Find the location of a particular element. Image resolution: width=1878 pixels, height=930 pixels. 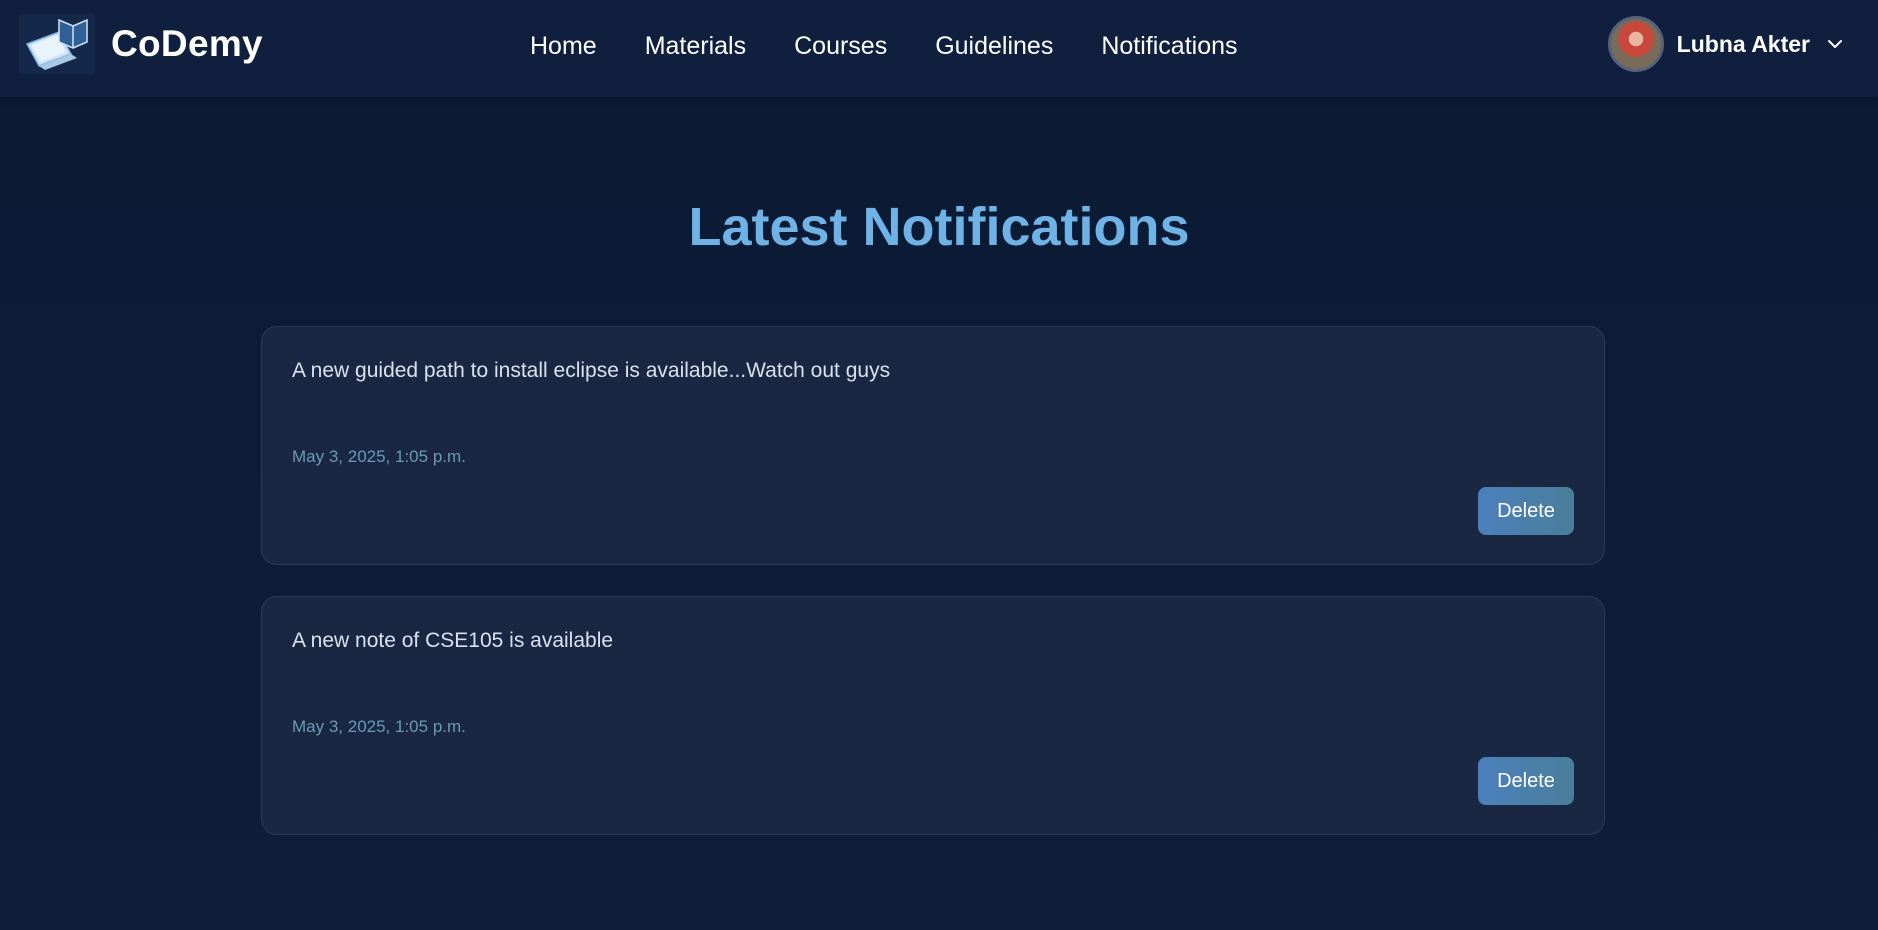

page-title: Latest Notifications is located at coordinates (939, 227).